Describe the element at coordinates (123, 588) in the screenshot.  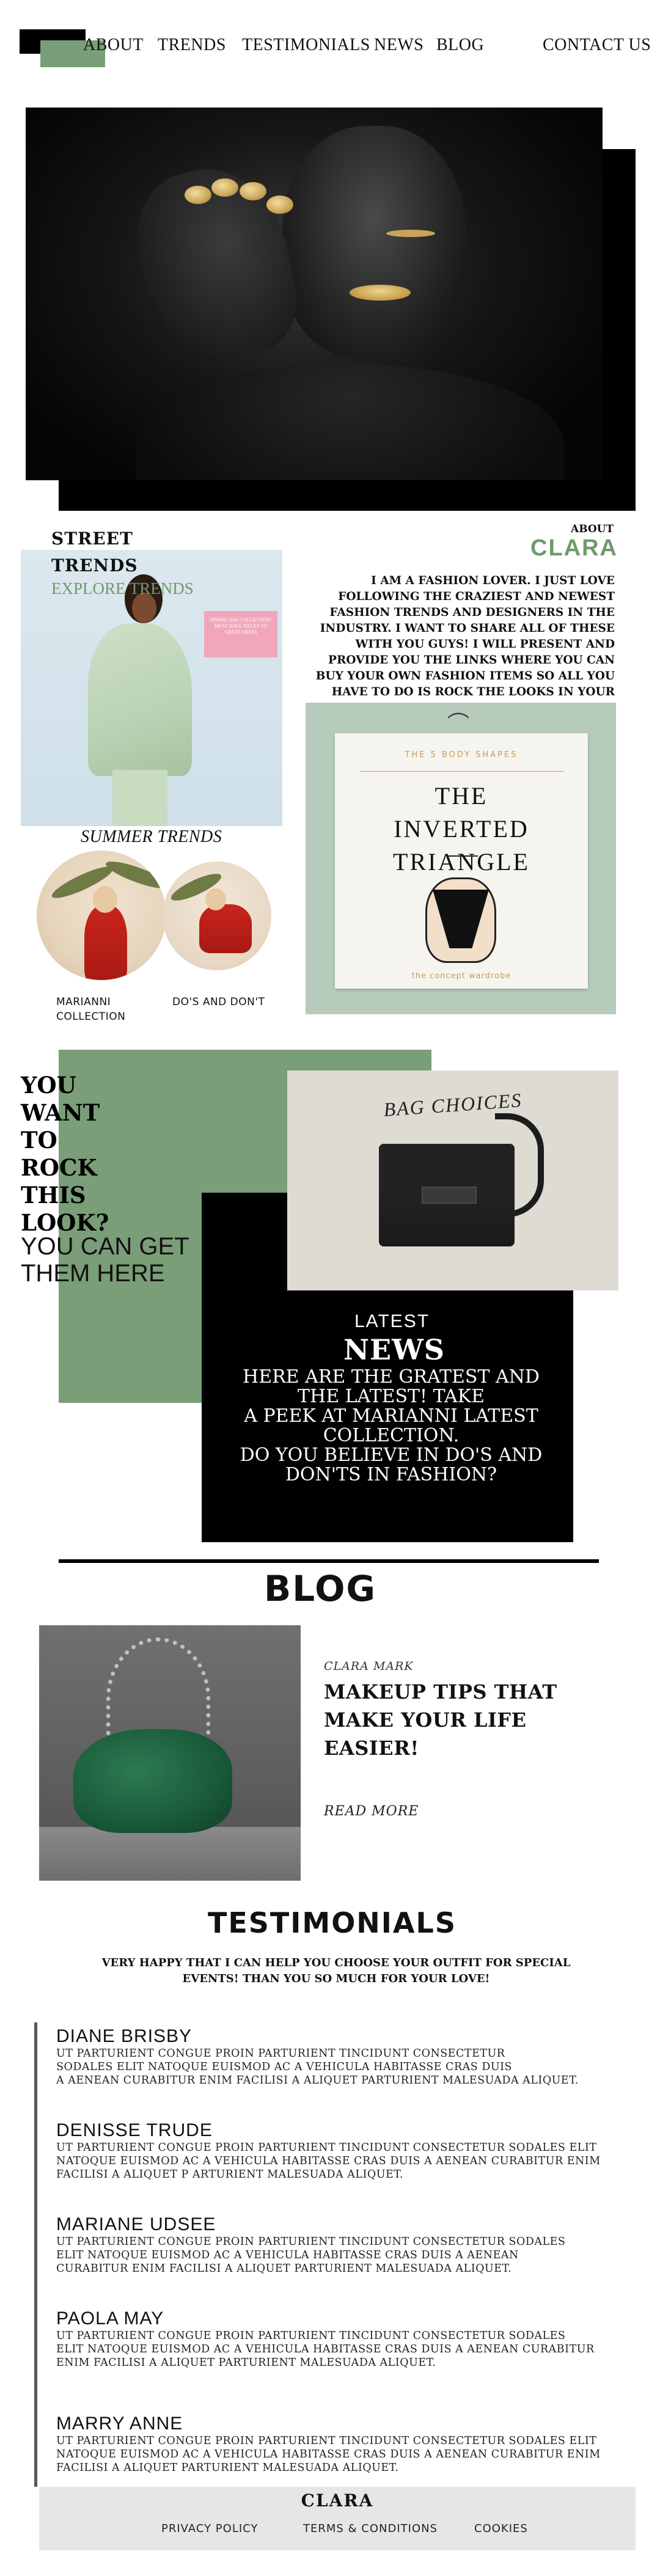
I see `explore-trends-link: EXPLORE TRENDS` at that location.